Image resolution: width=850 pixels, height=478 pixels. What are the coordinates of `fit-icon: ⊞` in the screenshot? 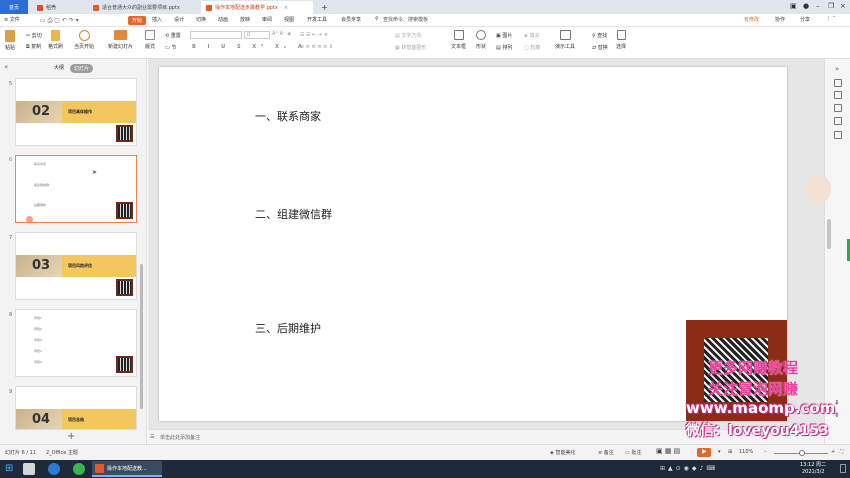 It's located at (730, 452).